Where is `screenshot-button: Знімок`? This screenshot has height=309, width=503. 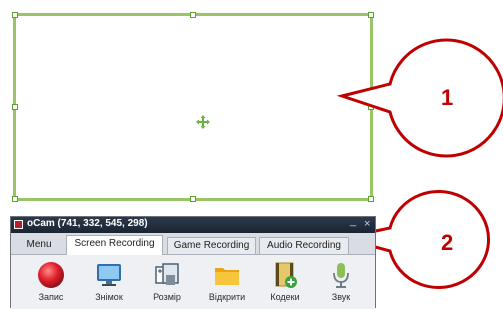
screenshot-button: Знімок is located at coordinates (109, 282).